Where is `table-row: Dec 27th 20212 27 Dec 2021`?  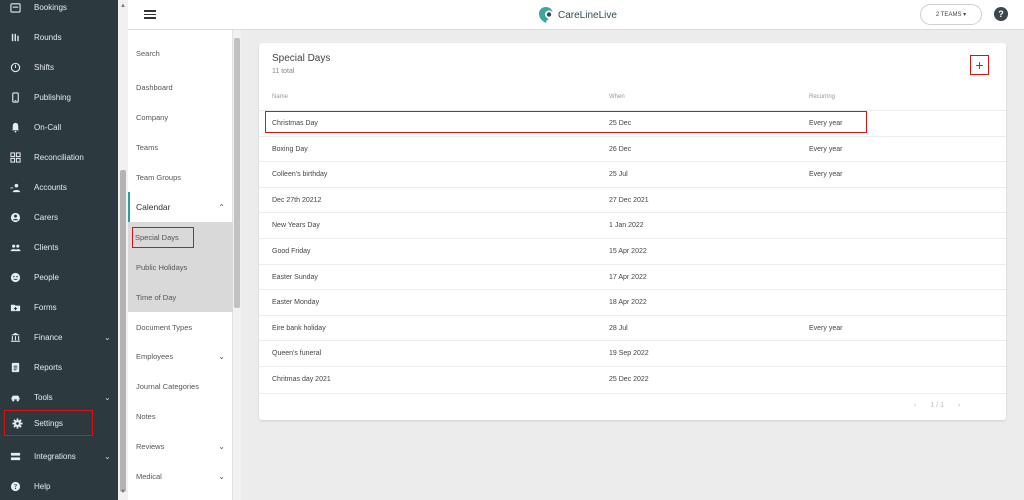
table-row: Dec 27th 20212 27 Dec 2021 is located at coordinates (632, 199).